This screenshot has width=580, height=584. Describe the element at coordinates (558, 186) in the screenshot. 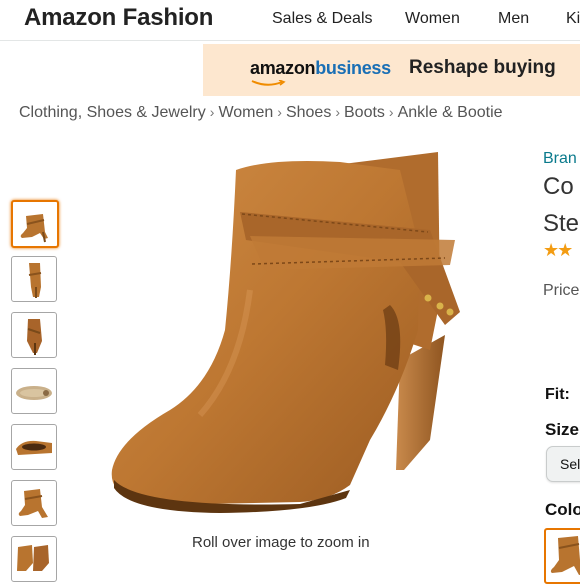

I see `product-title-line1: Co` at that location.